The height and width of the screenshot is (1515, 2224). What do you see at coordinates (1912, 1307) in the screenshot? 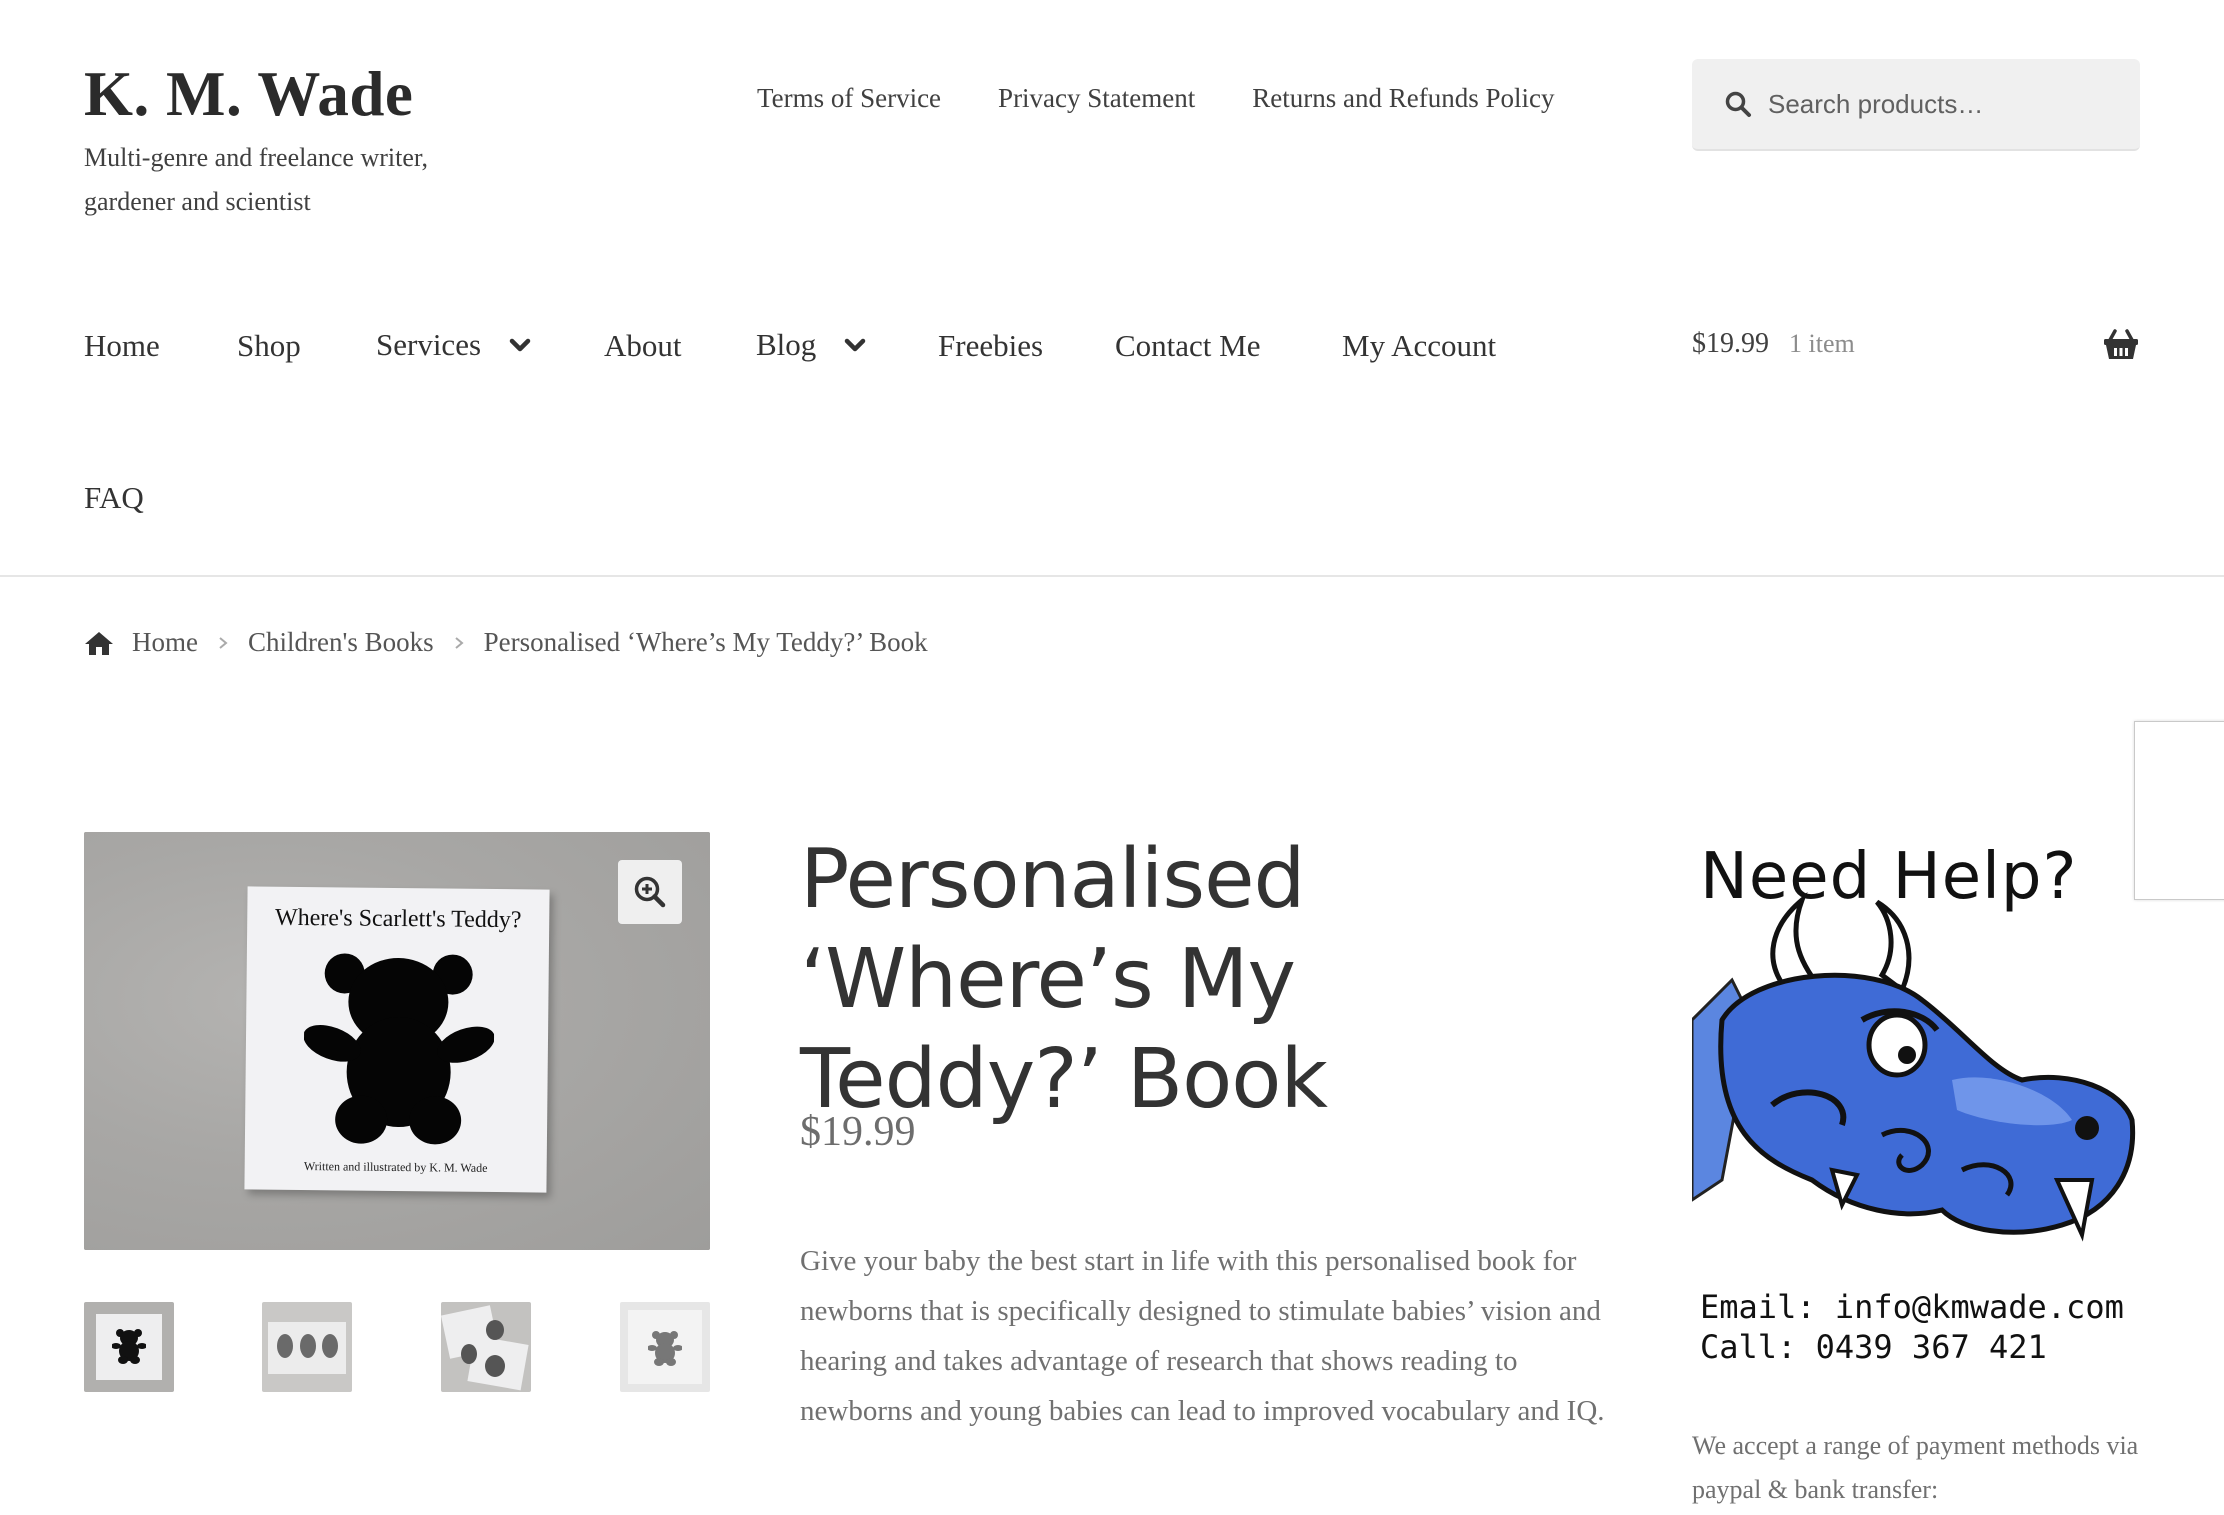
I see `help-email: Email: info@kmwade.com` at bounding box center [1912, 1307].